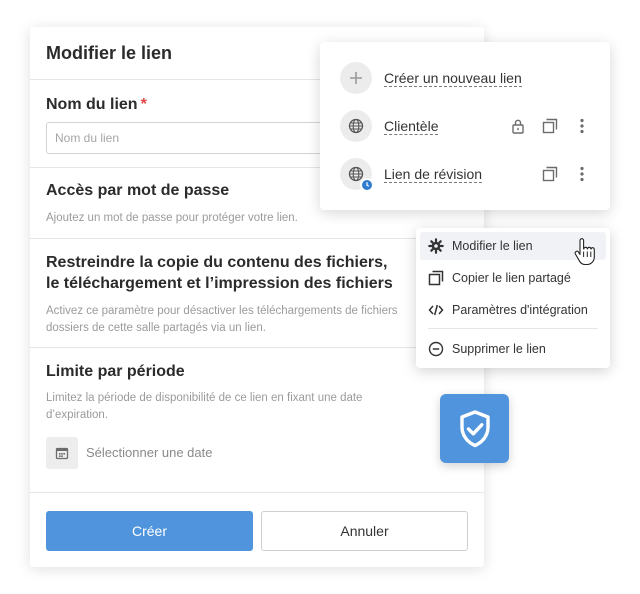 Image resolution: width=640 pixels, height=594 pixels. I want to click on security-badge, so click(474, 428).